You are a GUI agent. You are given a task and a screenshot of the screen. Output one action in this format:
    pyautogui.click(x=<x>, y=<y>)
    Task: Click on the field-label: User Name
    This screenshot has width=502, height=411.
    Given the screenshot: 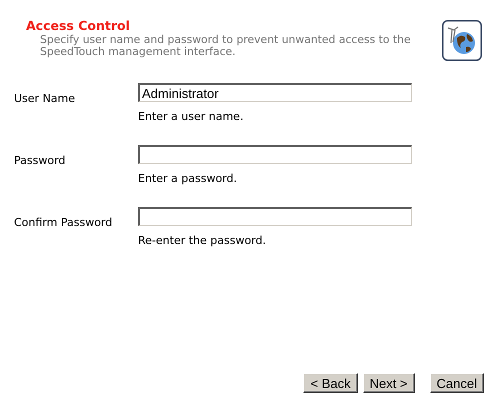 What is the action you would take?
    pyautogui.click(x=45, y=99)
    